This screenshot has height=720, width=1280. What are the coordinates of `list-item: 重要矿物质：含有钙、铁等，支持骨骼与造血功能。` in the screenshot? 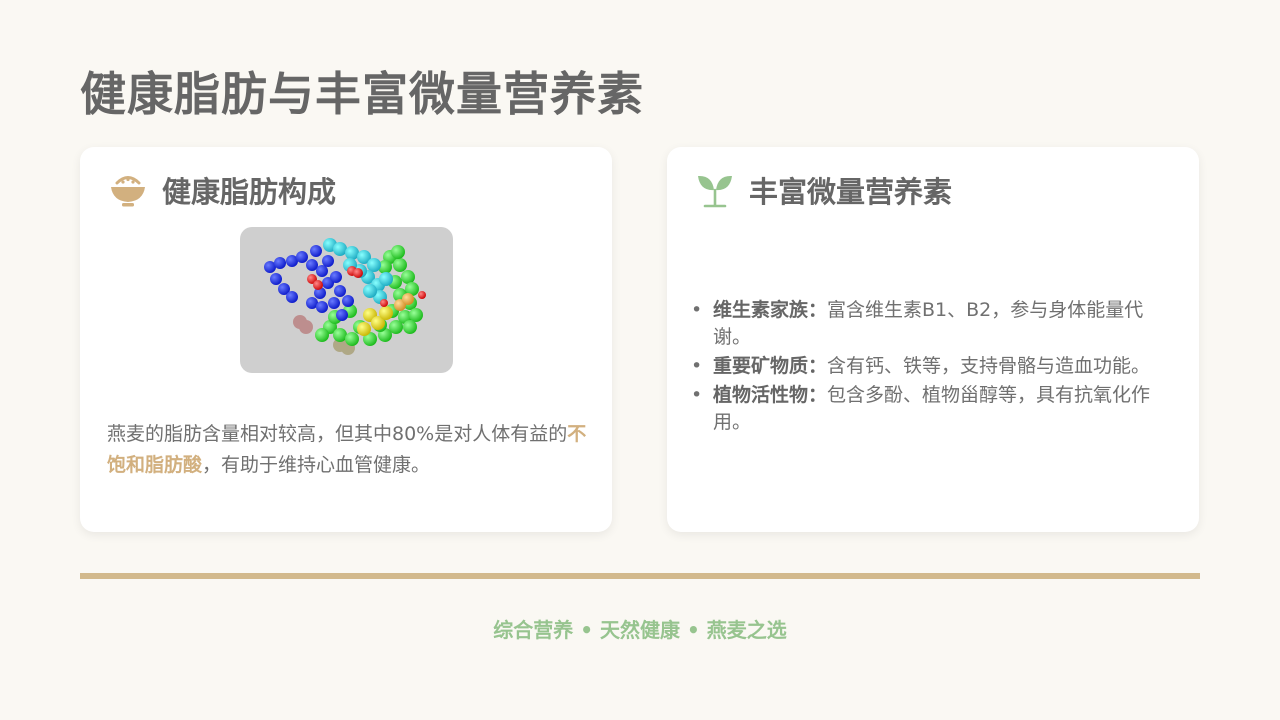 It's located at (936, 366).